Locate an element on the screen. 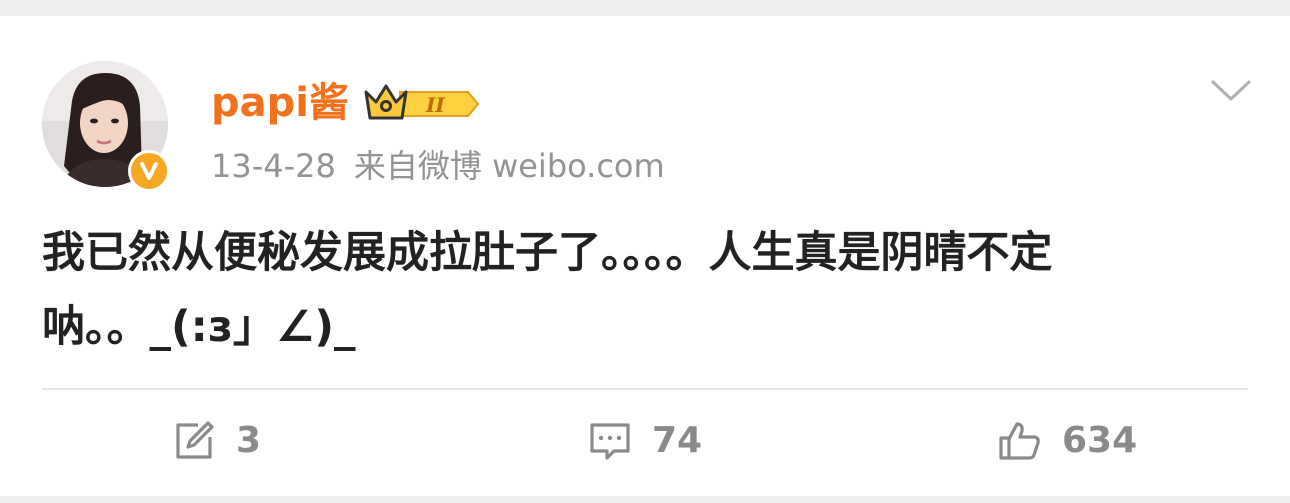 The width and height of the screenshot is (1290, 503). post-source: 来自微博 weibo.com is located at coordinates (509, 166).